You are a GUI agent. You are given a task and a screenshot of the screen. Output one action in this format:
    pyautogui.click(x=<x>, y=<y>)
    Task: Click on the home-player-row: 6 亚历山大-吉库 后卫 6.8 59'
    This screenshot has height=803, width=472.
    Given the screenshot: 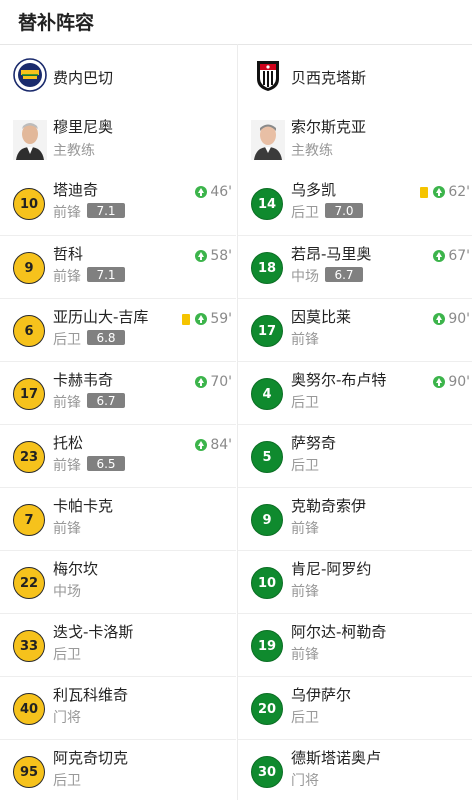 What is the action you would take?
    pyautogui.click(x=118, y=330)
    